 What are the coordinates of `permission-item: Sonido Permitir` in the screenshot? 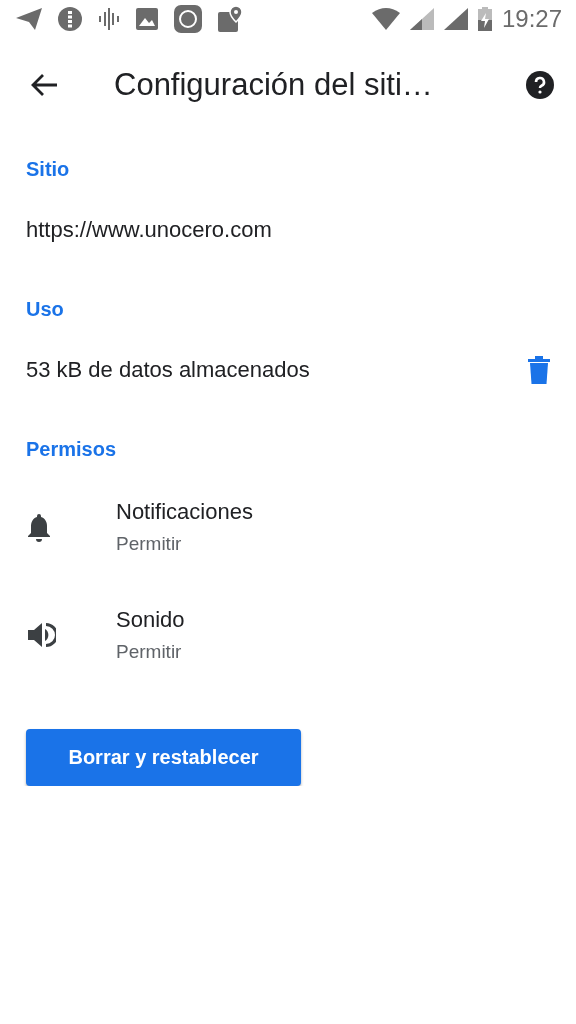 It's located at (288, 635).